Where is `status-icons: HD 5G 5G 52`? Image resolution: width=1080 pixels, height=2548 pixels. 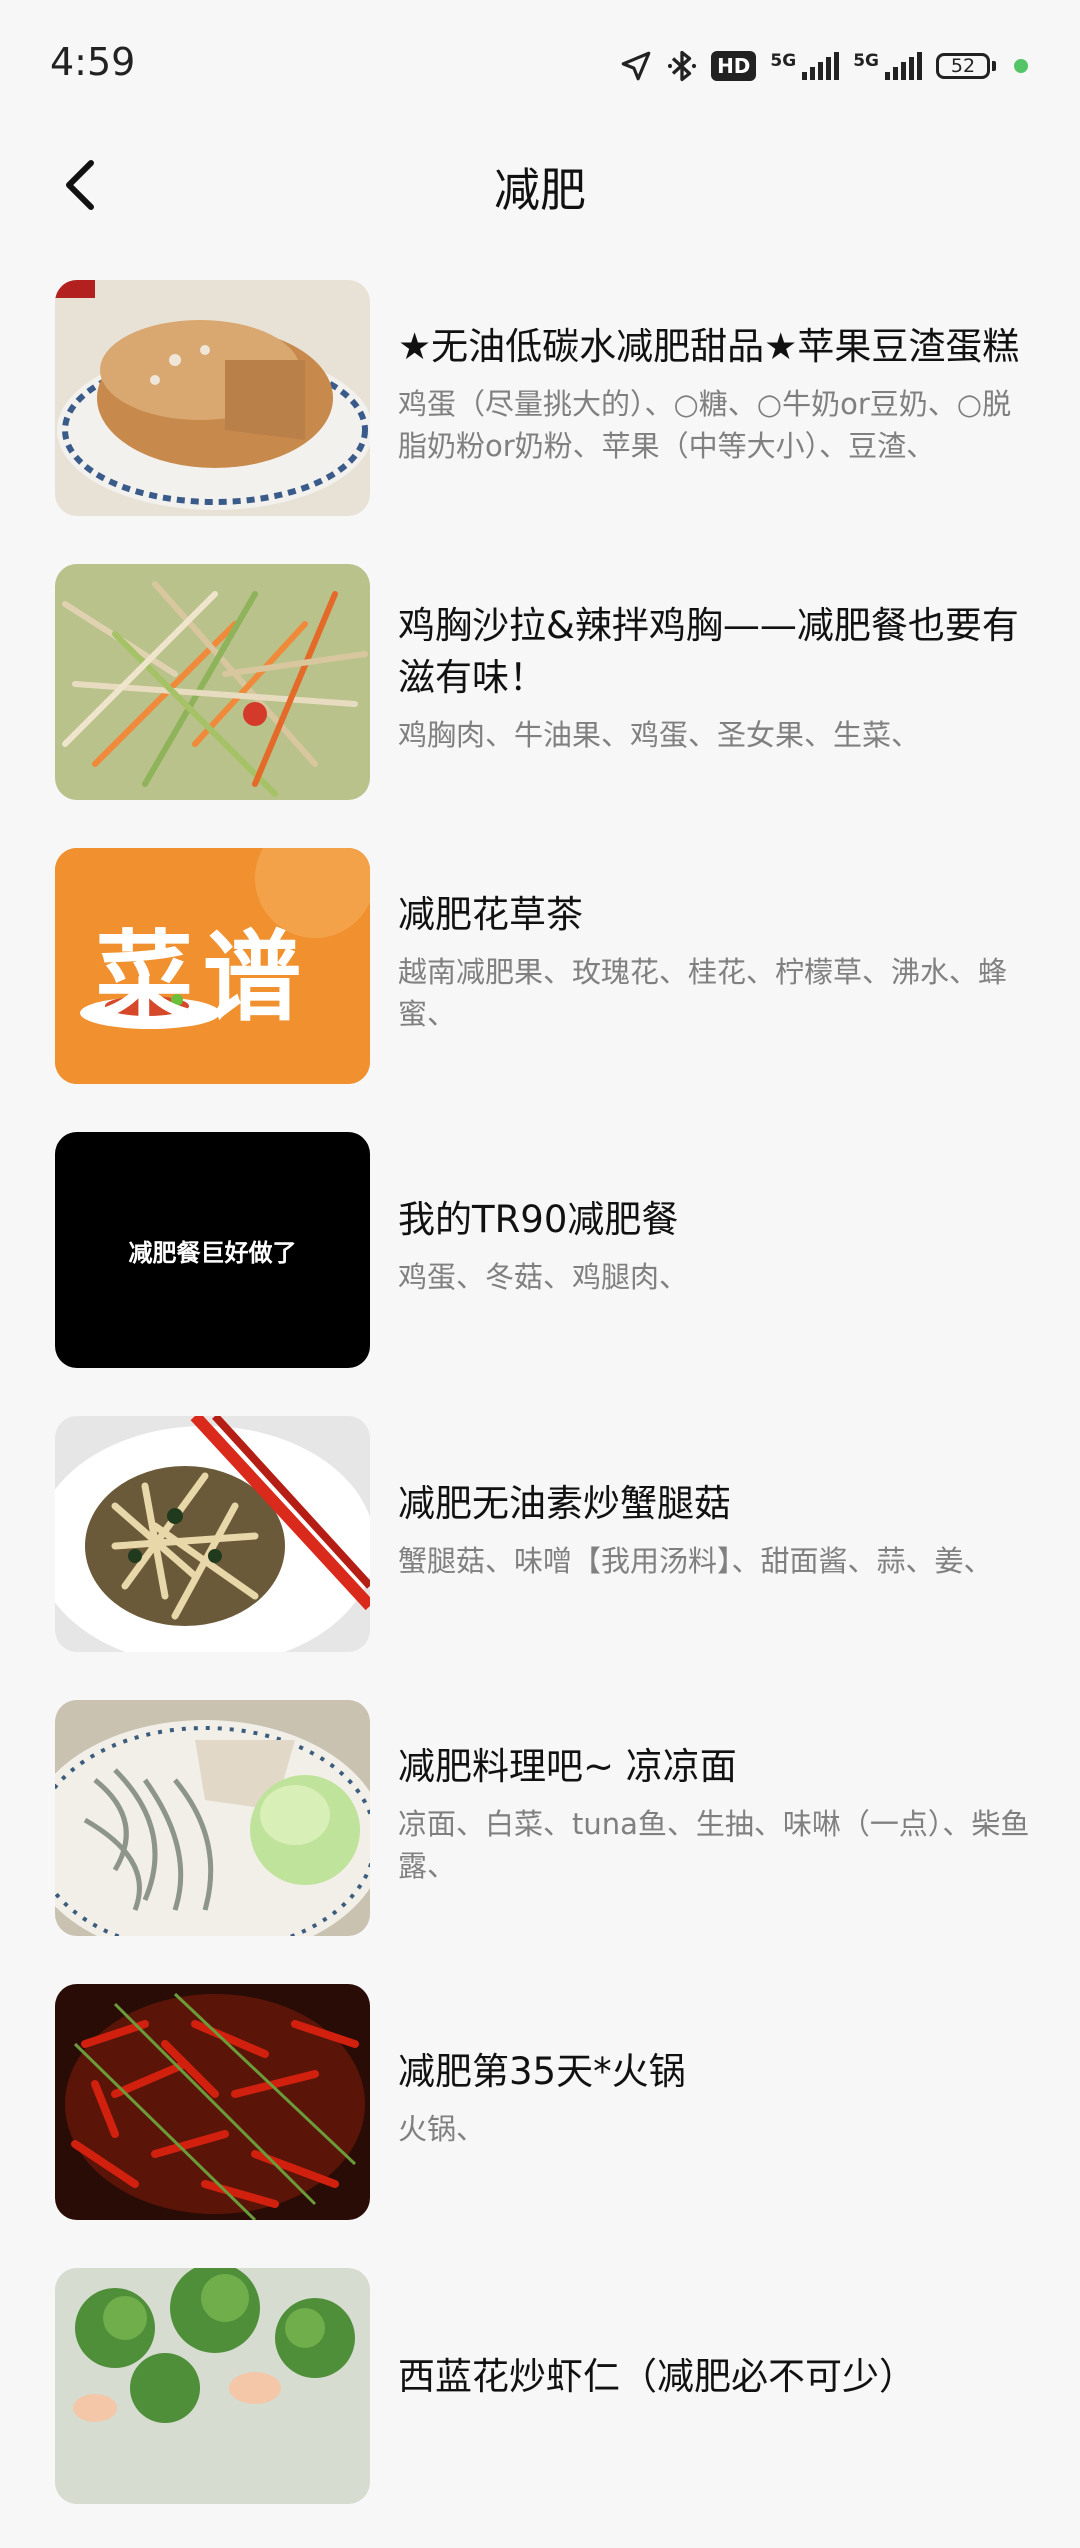 status-icons: HD 5G 5G 52 is located at coordinates (823, 66).